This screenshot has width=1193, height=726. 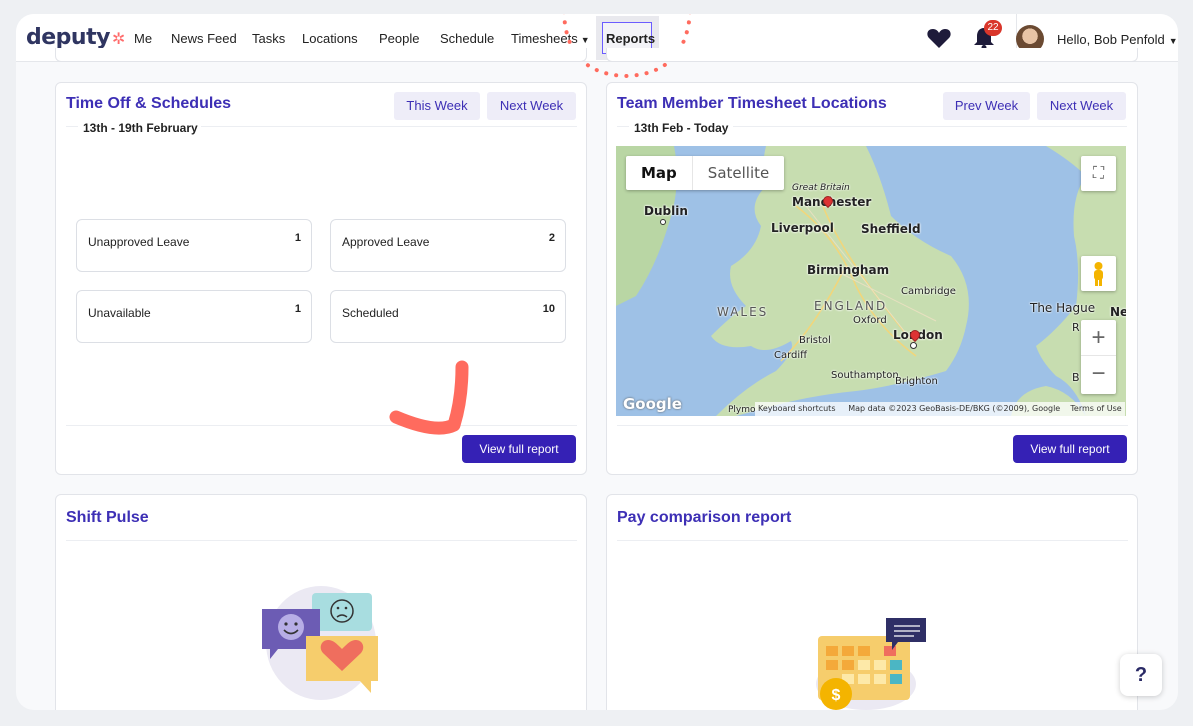 What do you see at coordinates (1098, 173) in the screenshot?
I see `fullscreen-icon: ⛶` at bounding box center [1098, 173].